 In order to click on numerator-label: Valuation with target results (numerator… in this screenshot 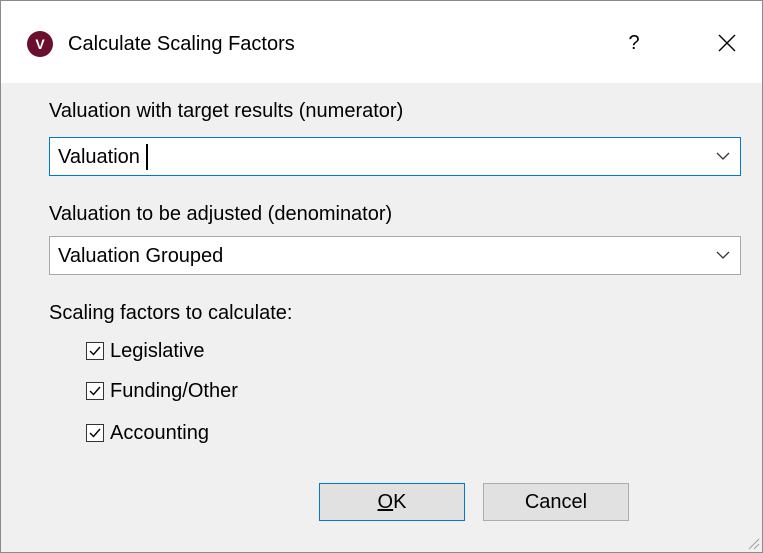, I will do `click(226, 111)`.